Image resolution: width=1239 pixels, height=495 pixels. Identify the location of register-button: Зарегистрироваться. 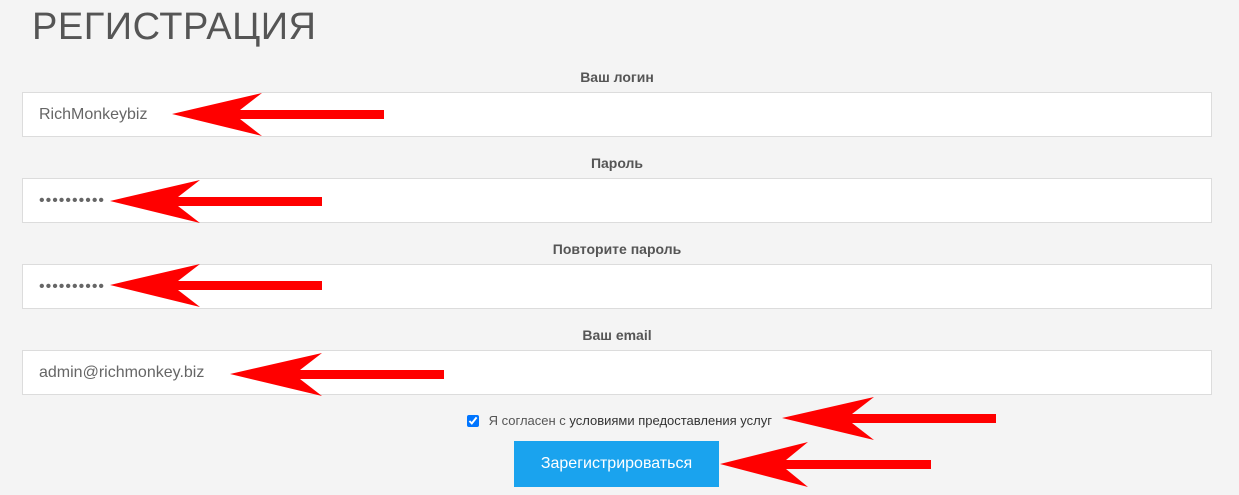
(616, 464).